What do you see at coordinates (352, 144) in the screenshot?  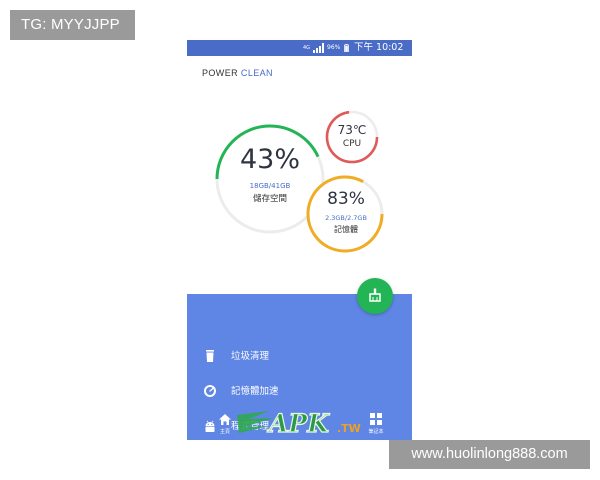 I see `cpu-label: CPU` at bounding box center [352, 144].